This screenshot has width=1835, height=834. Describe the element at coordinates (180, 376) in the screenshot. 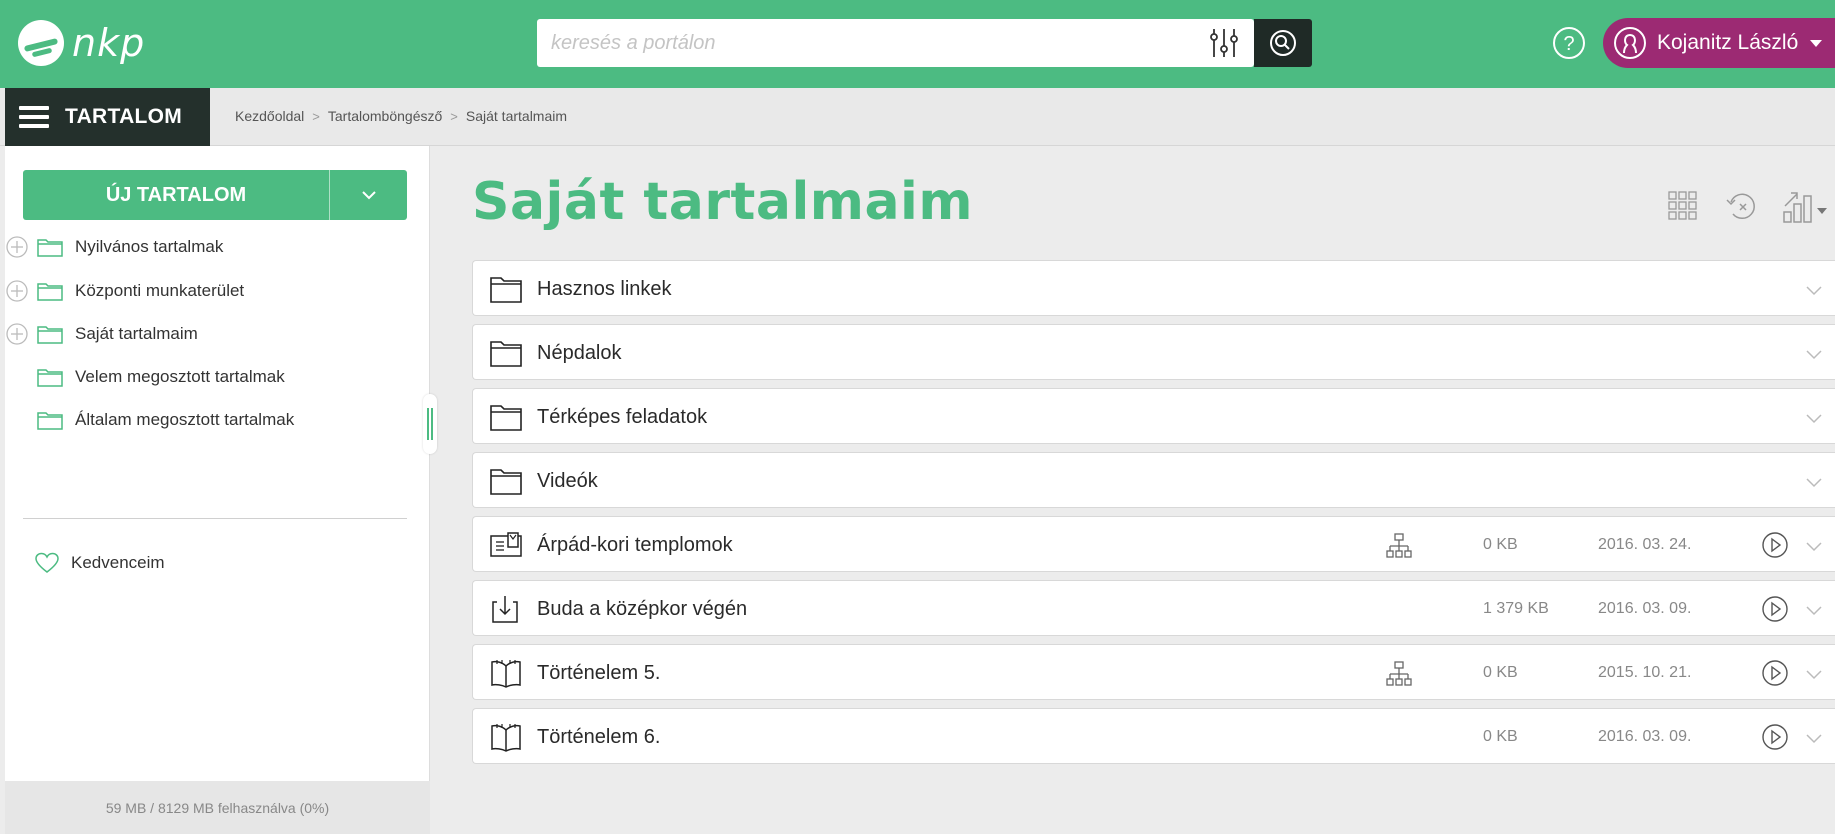

I see `sidebar-item-label: Velem megosztott tartalmak` at that location.